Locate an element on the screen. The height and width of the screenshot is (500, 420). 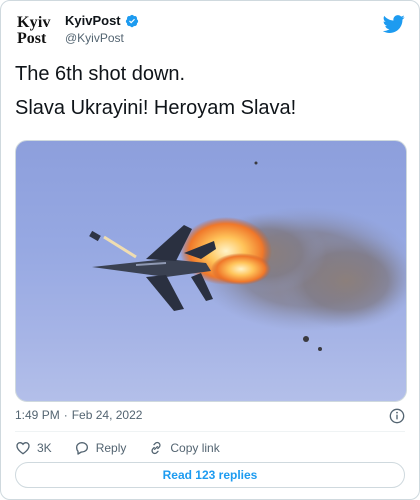
reply-label: Reply is located at coordinates (111, 448).